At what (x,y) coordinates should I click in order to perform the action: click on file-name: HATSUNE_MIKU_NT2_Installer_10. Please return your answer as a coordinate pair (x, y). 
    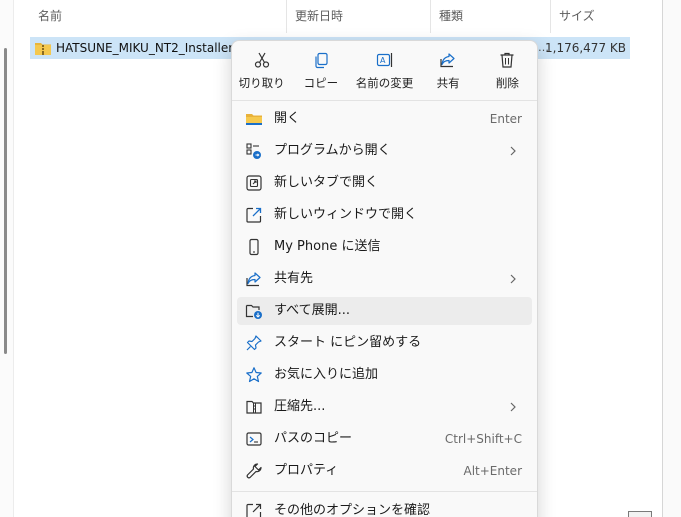
    Looking at the image, I should click on (155, 48).